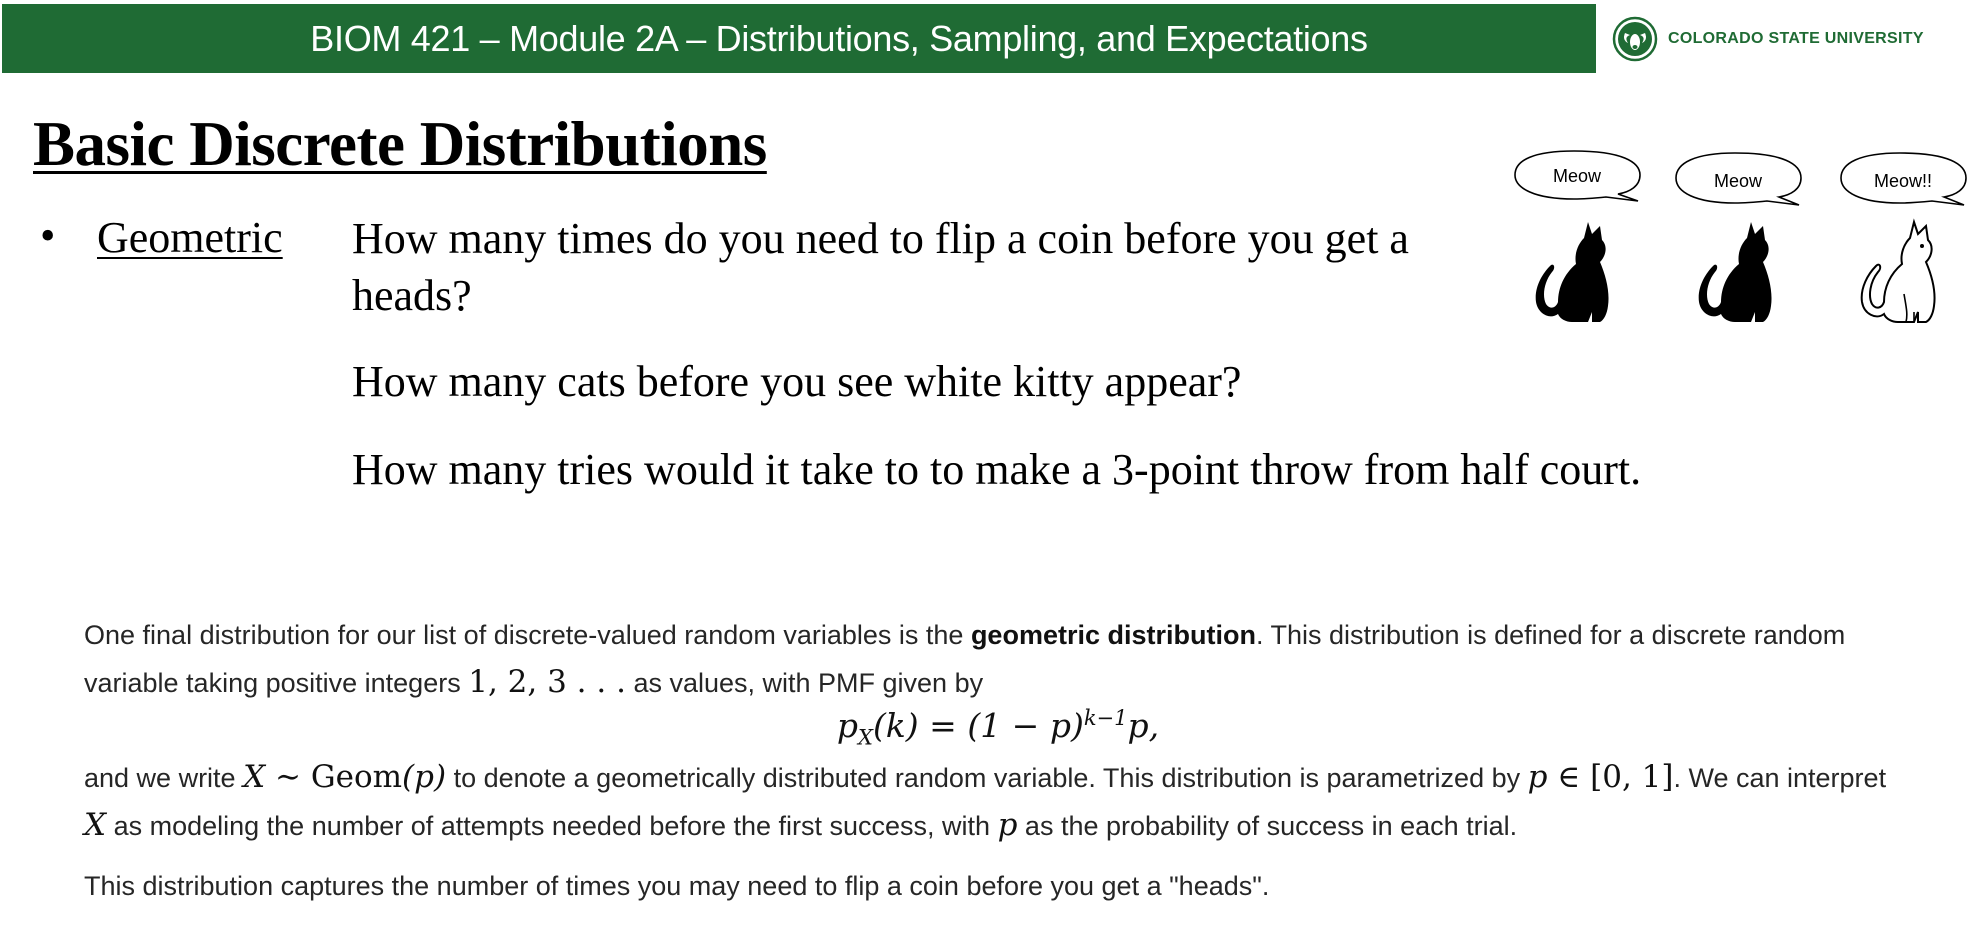  I want to click on text-run: as values, with PMF given by, so click(804, 683).